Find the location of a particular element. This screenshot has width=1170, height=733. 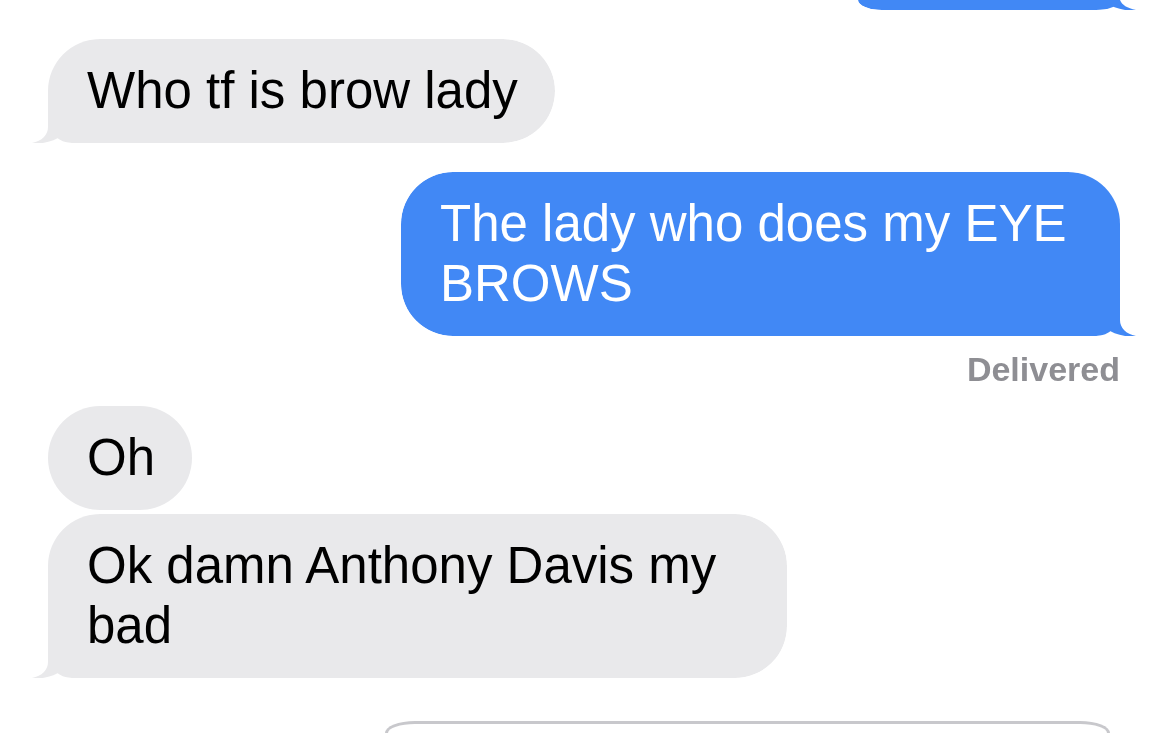

delivery-status: Delivered is located at coordinates (1043, 369).